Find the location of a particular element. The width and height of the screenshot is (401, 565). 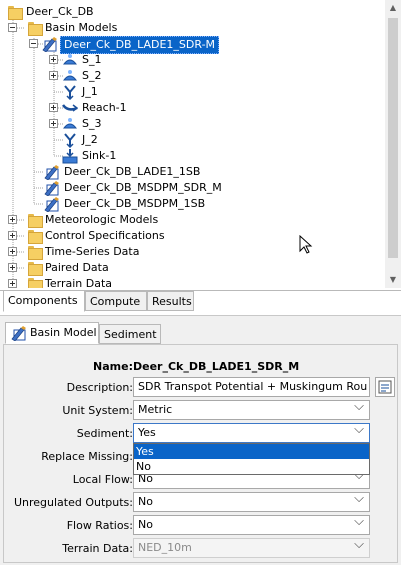

tree-basin-models: Basin Models is located at coordinates (108, 28).